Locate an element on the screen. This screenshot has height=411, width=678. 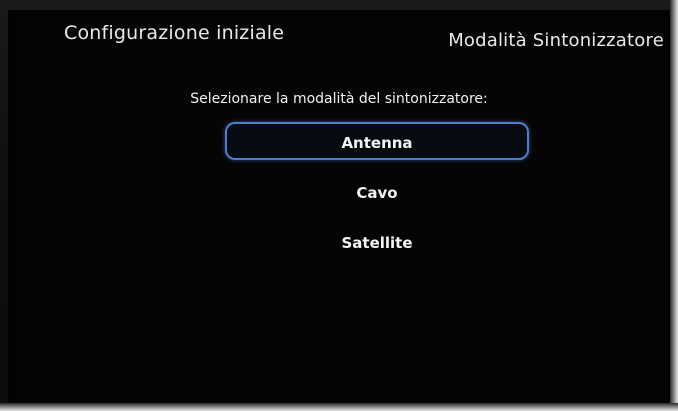
section-title: Modalità Sintonizzatore is located at coordinates (556, 40).